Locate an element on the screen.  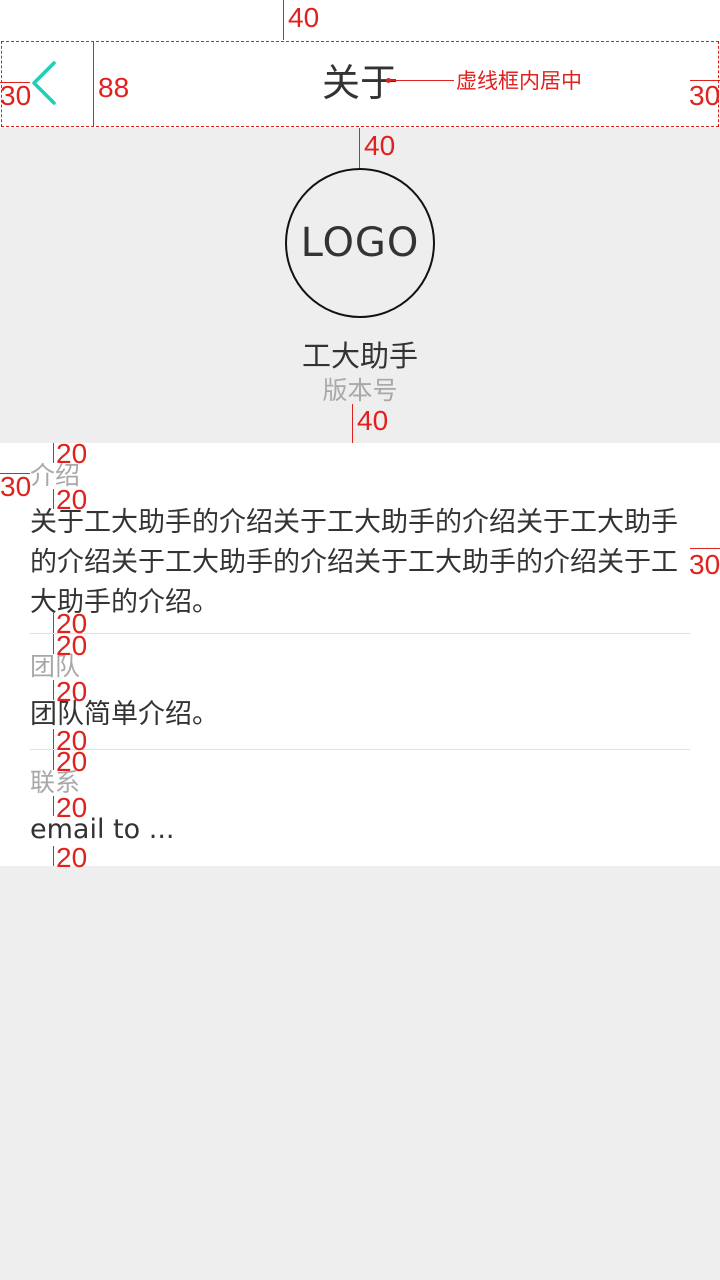
logo-text: LOGO is located at coordinates (360, 243).